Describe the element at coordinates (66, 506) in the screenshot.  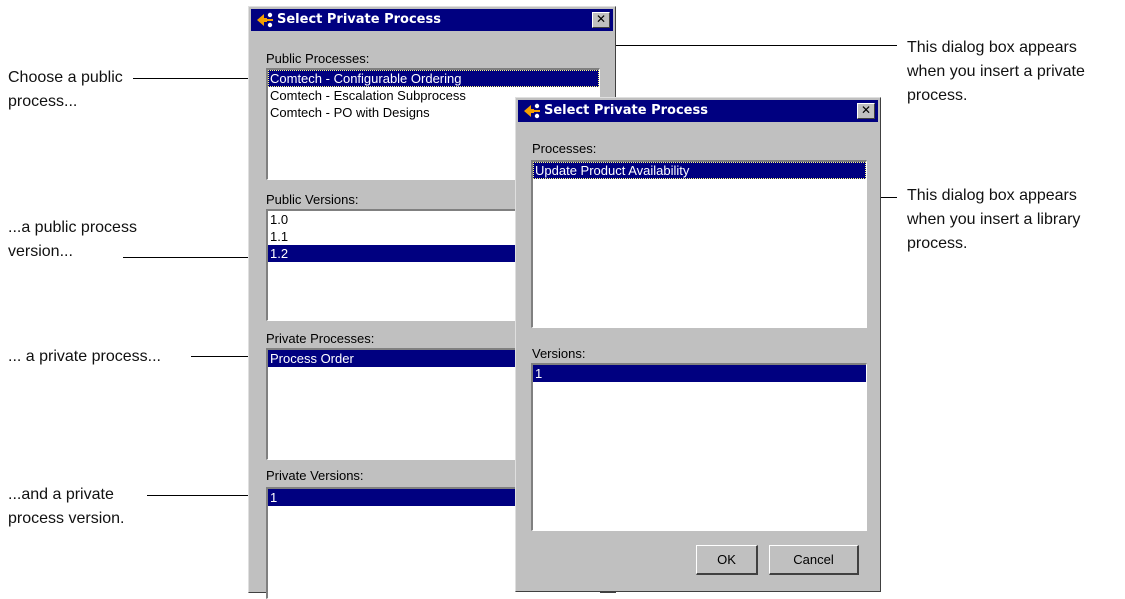
I see `annotation-private-version: ...and a private process version.` at that location.